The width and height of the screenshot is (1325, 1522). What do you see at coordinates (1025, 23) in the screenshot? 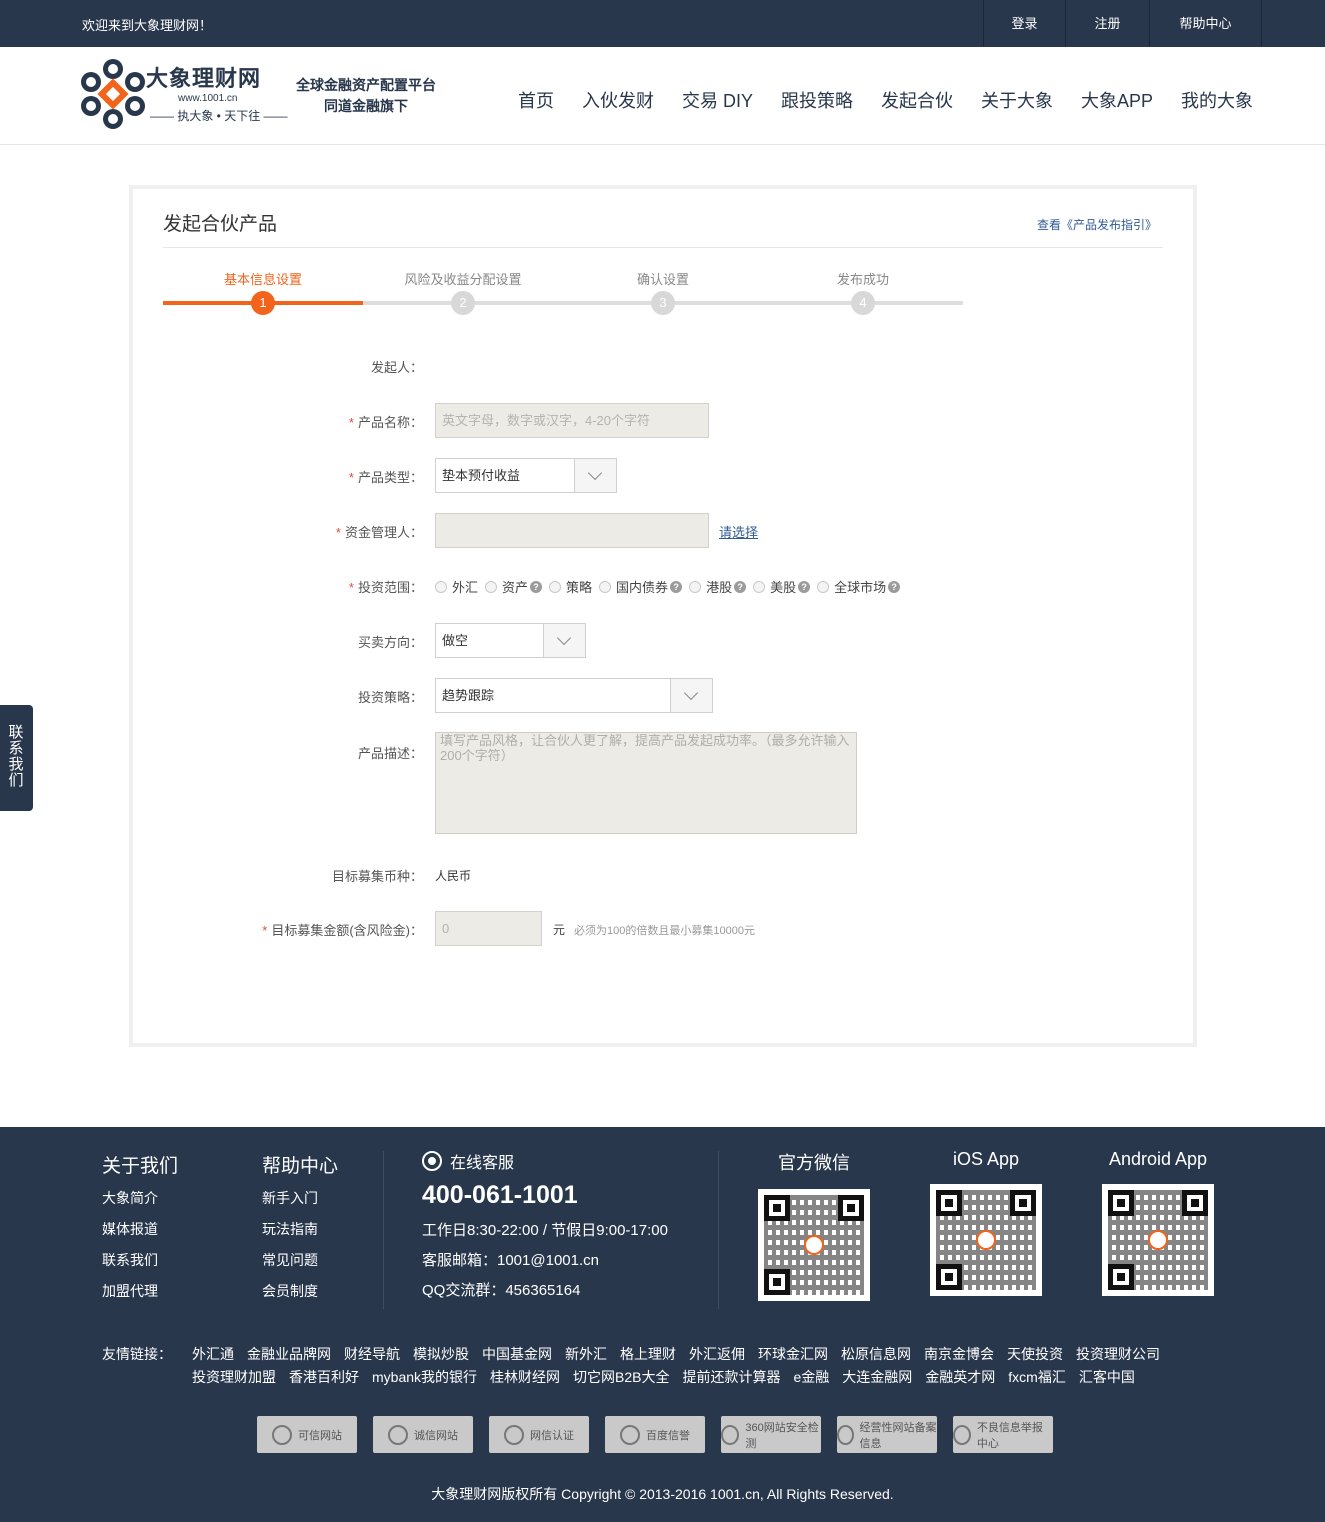
I see `login-link: 登录` at bounding box center [1025, 23].